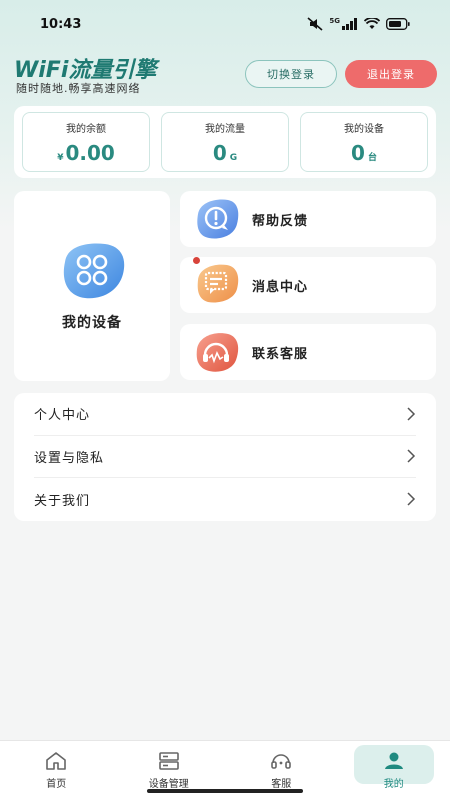  What do you see at coordinates (358, 152) in the screenshot?
I see `stat-devices-value: 0` at bounding box center [358, 152].